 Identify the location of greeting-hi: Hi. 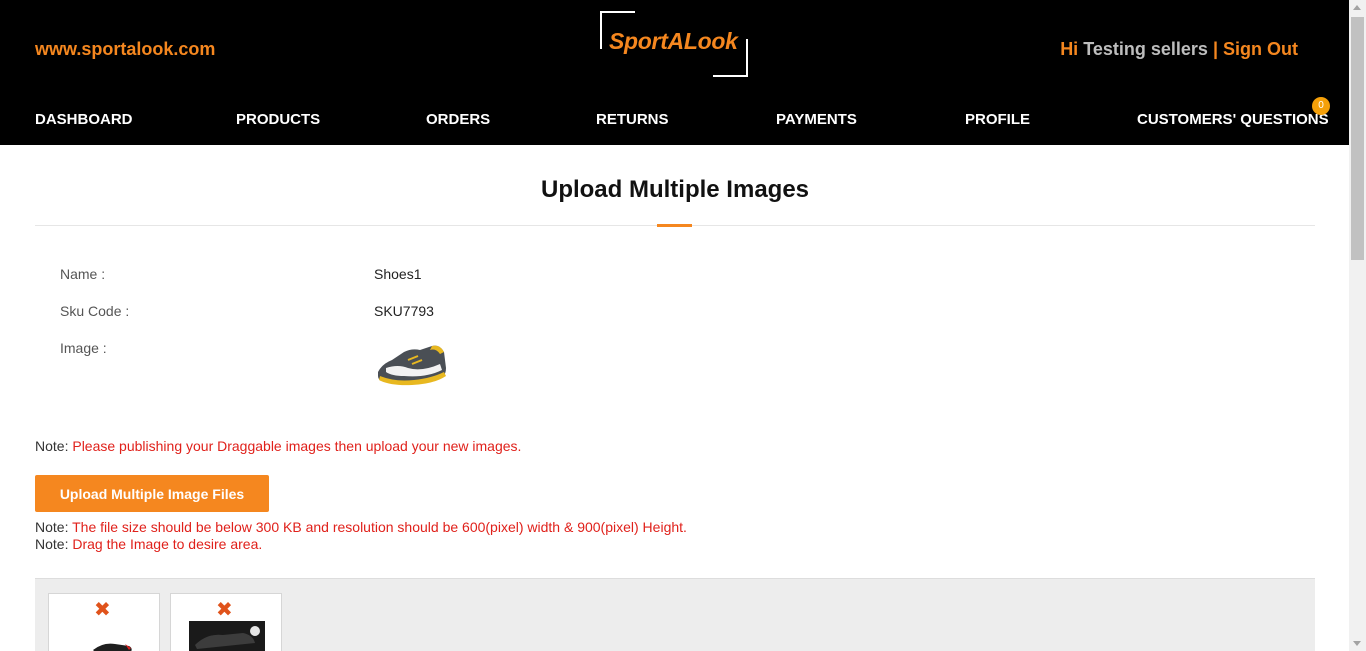
(1069, 49).